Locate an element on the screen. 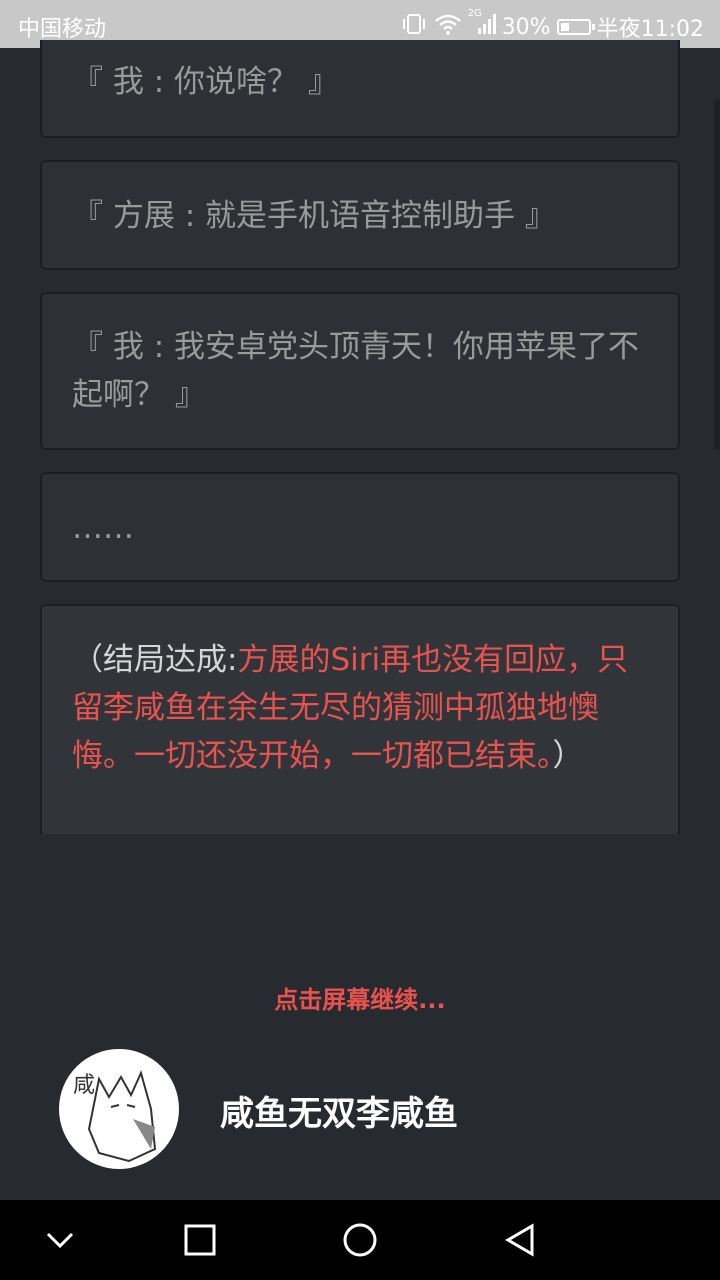 This screenshot has width=720, height=1280. network-type-label: 2G is located at coordinates (474, 13).